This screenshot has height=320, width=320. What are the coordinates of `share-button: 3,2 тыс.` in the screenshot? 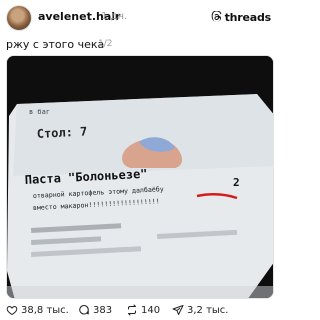 It's located at (200, 310).